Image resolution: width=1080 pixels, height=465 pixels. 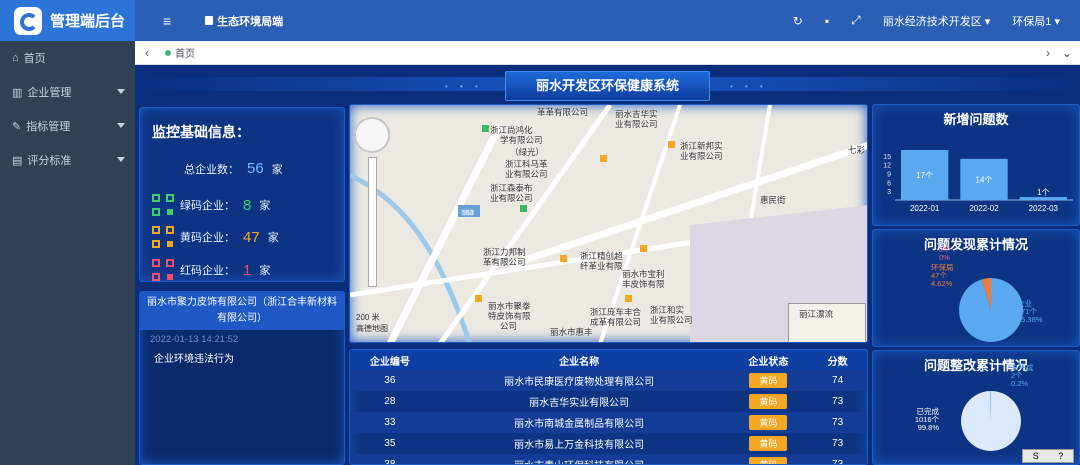 I want to click on yellow-count-row: 黄码企业： 47 家, so click(x=215, y=237).